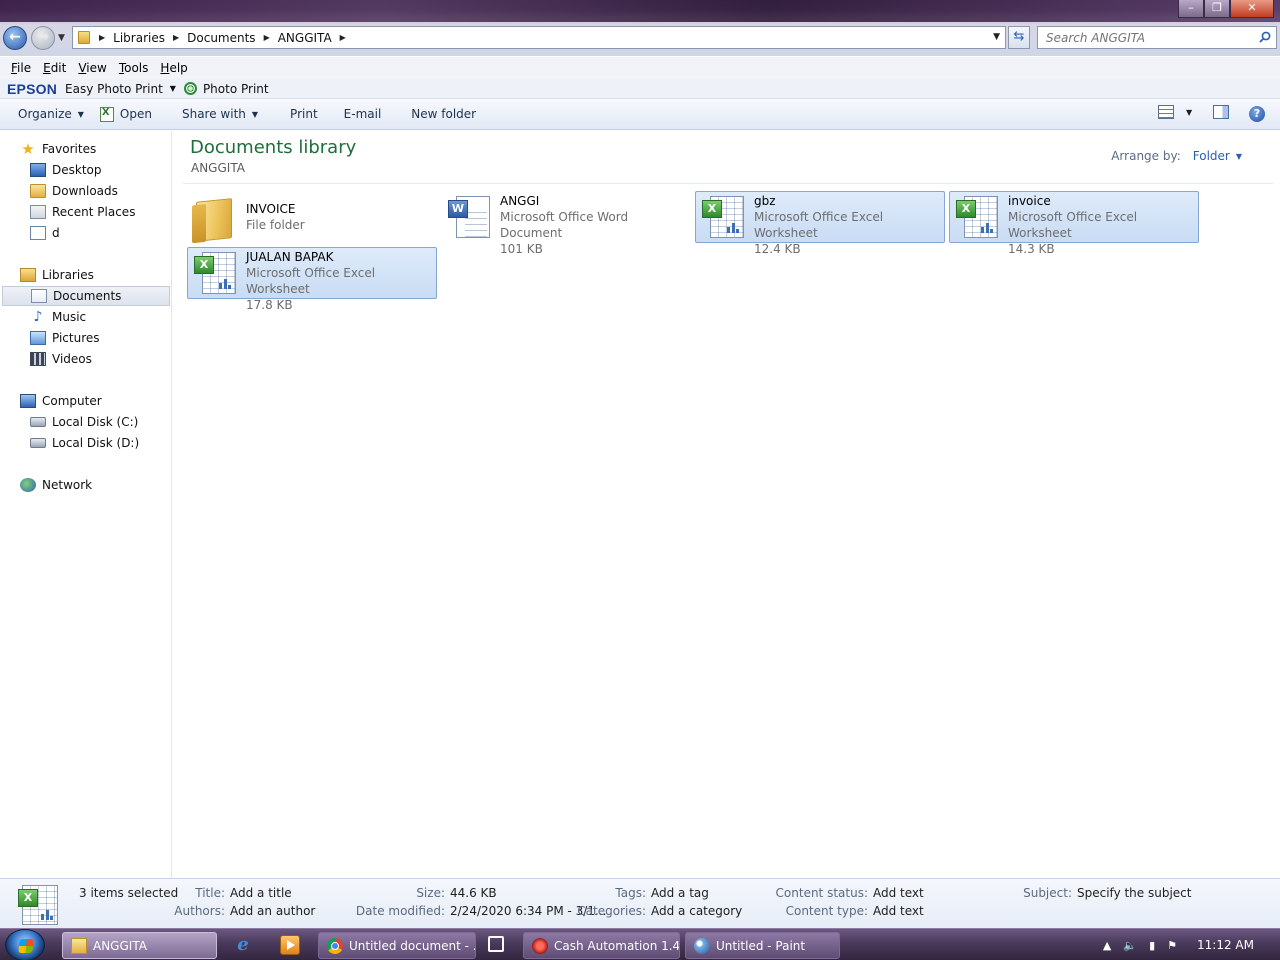  Describe the element at coordinates (134, 68) in the screenshot. I see `menu-tools: Tools` at that location.